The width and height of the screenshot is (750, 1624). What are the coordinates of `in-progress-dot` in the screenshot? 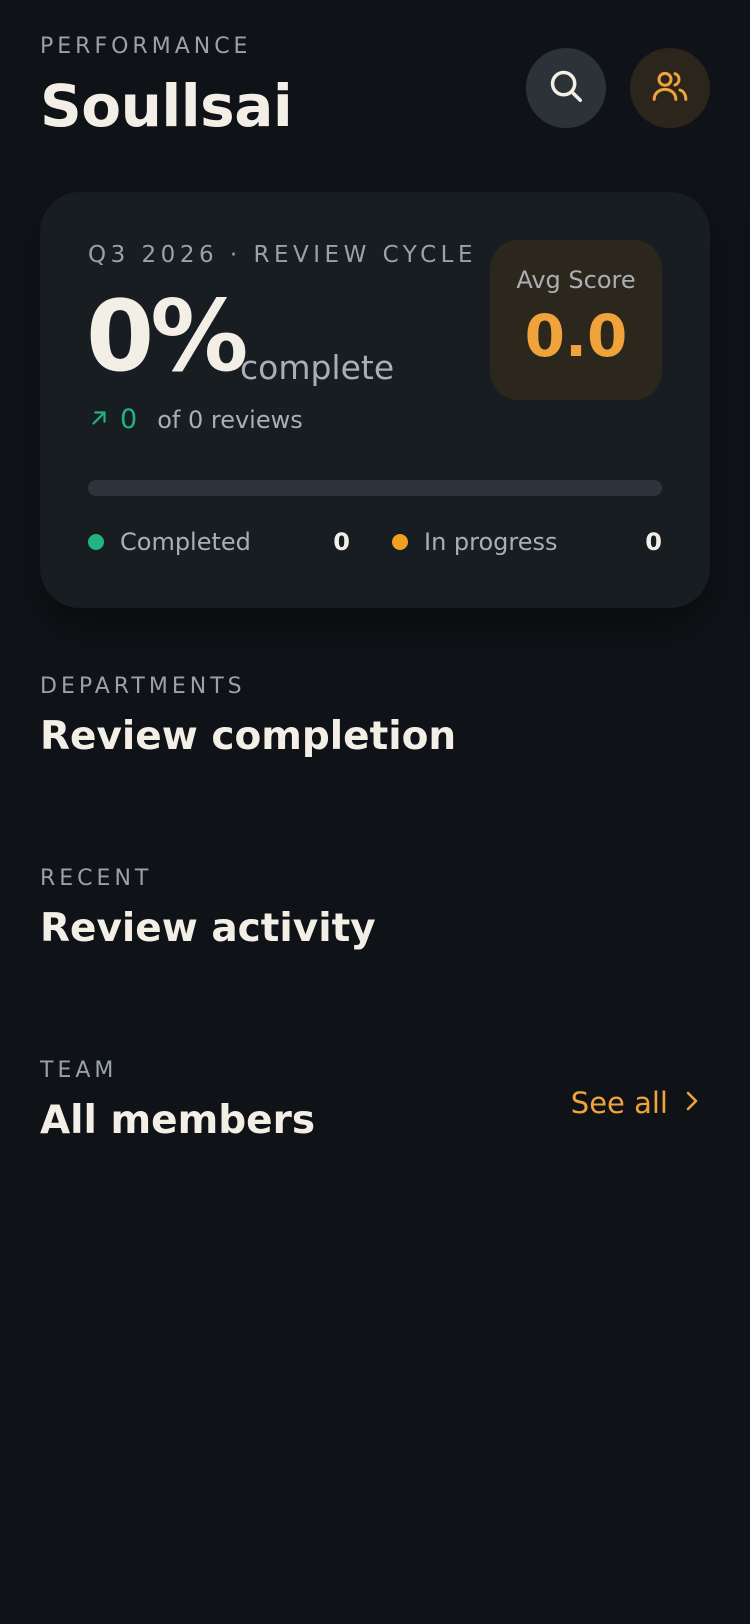 It's located at (400, 542).